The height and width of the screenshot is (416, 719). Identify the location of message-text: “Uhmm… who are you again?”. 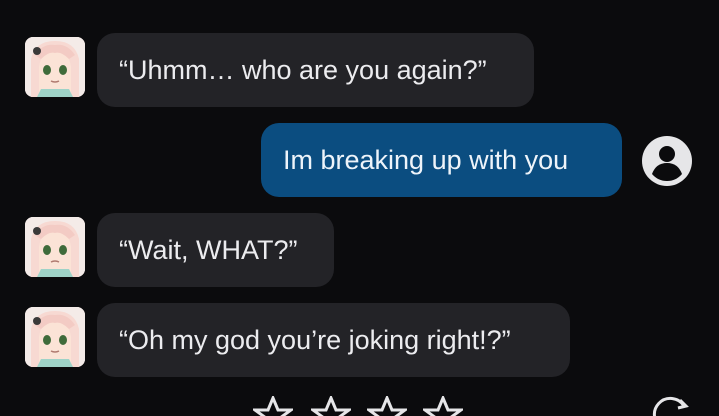
(303, 69).